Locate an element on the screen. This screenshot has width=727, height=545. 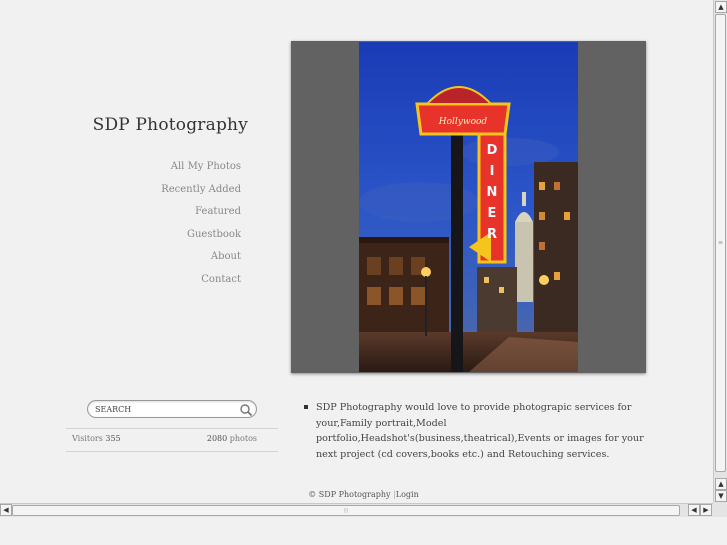
svg-text: N is located at coordinates (492, 192).